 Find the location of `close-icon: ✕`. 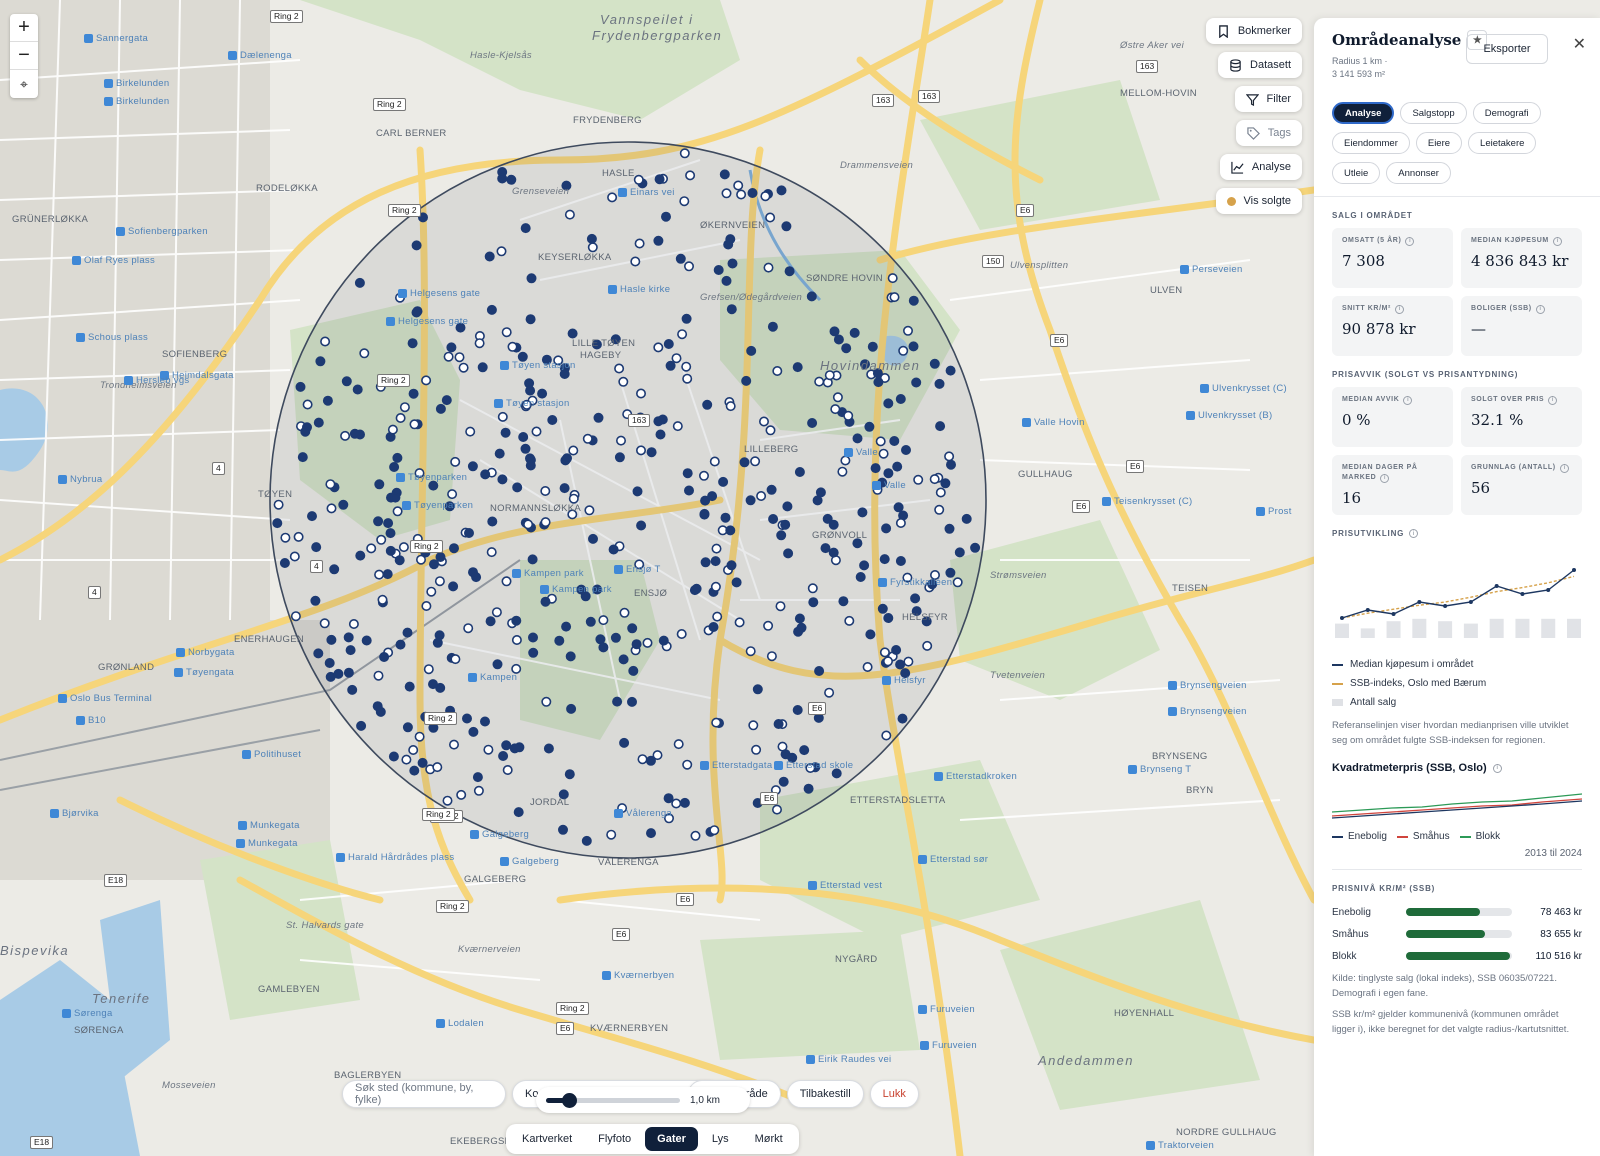

close-icon: ✕ is located at coordinates (1579, 44).